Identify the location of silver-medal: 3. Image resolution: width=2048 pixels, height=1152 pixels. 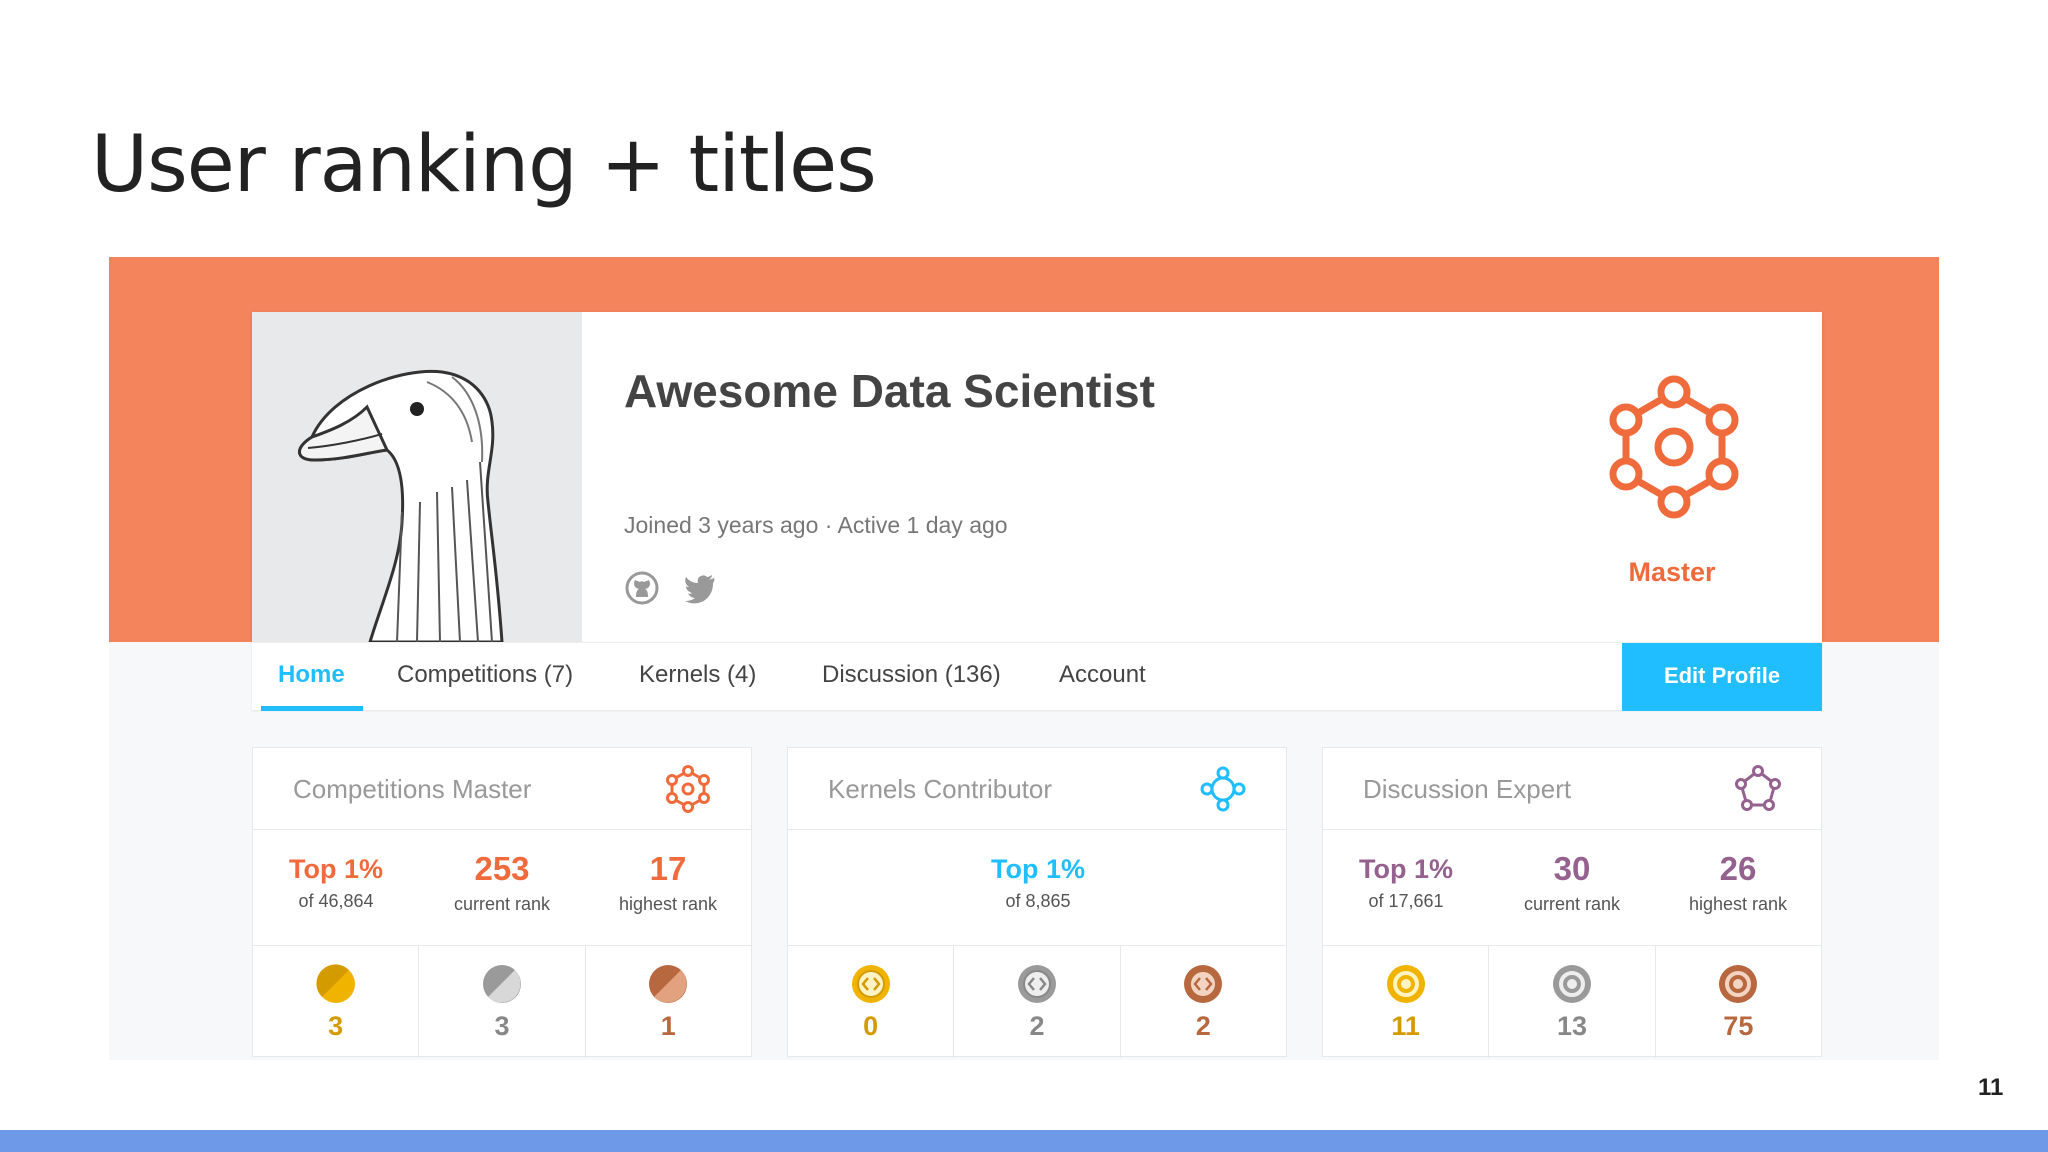
(502, 1002).